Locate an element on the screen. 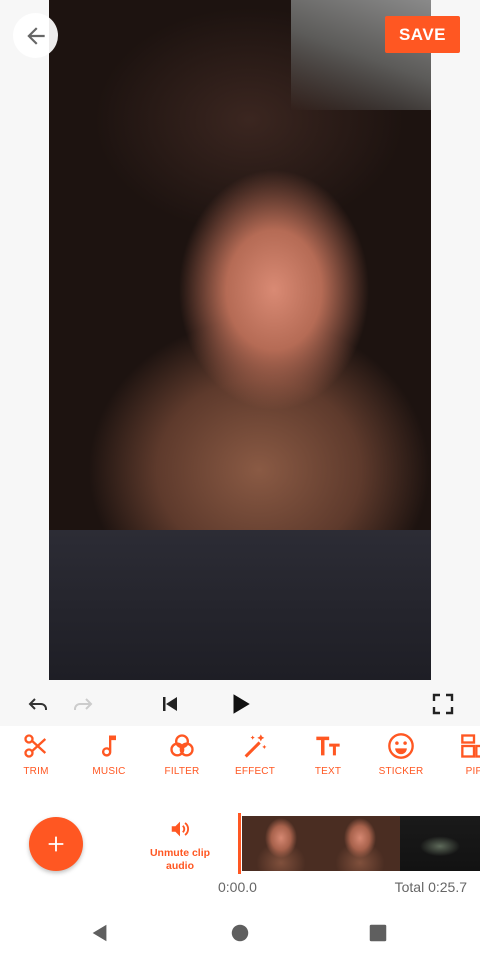 This screenshot has width=480, height=960. add-clip-button is located at coordinates (56, 844).